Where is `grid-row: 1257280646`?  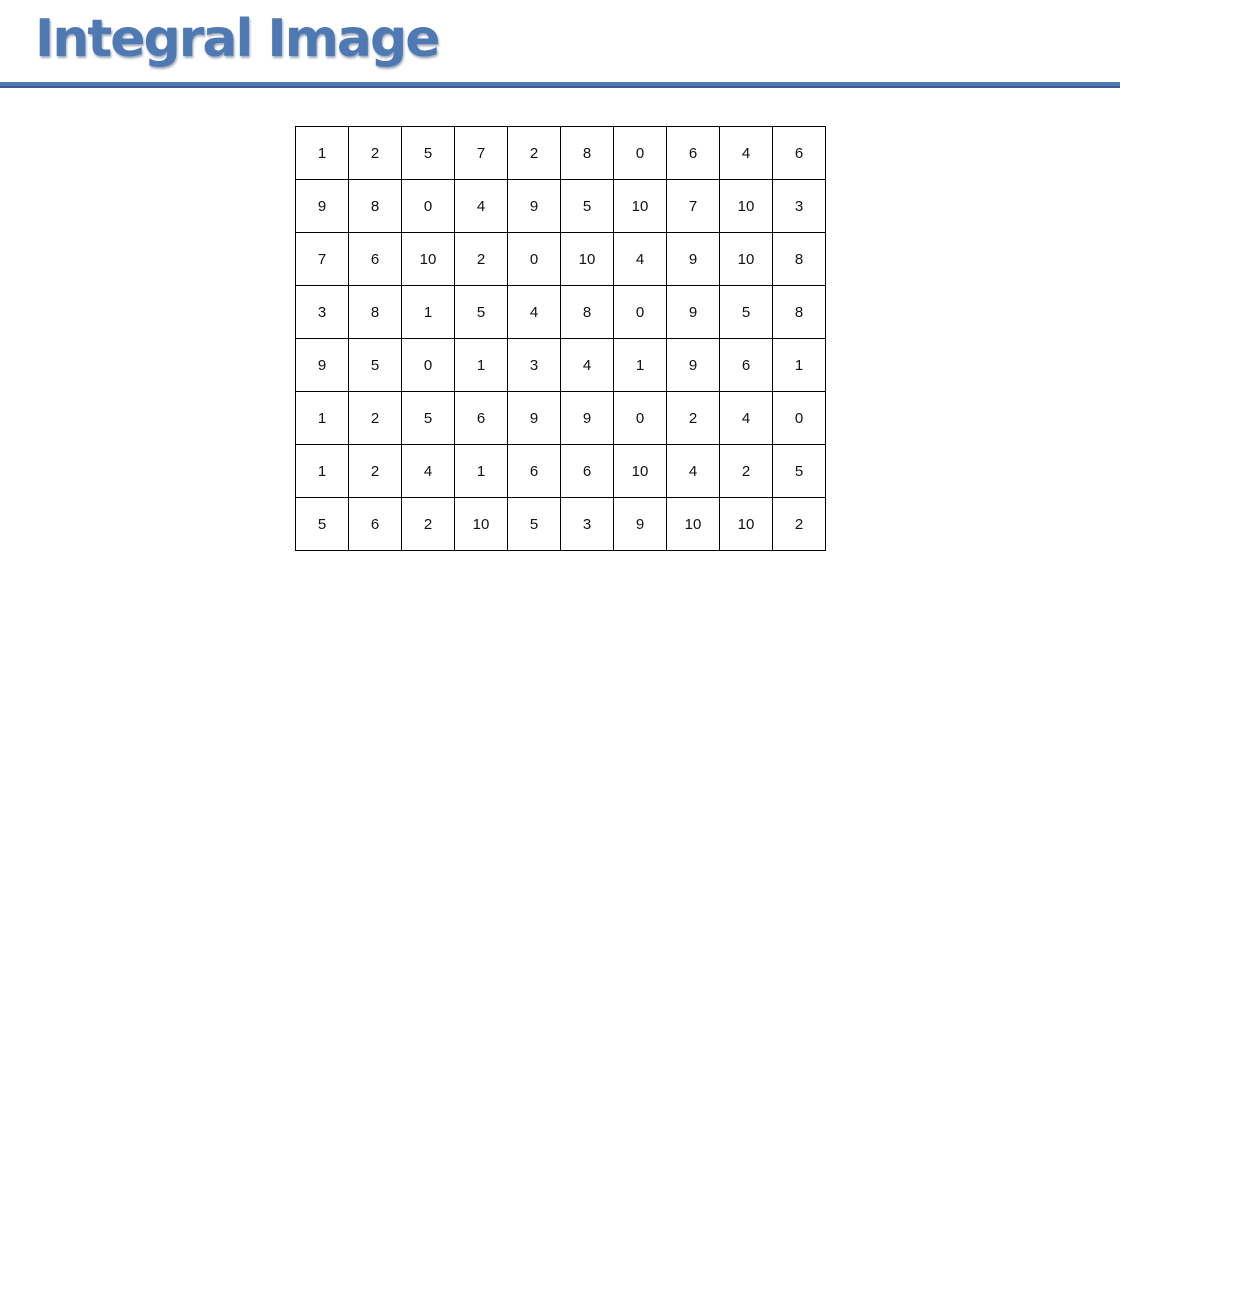 grid-row: 1257280646 is located at coordinates (560, 153).